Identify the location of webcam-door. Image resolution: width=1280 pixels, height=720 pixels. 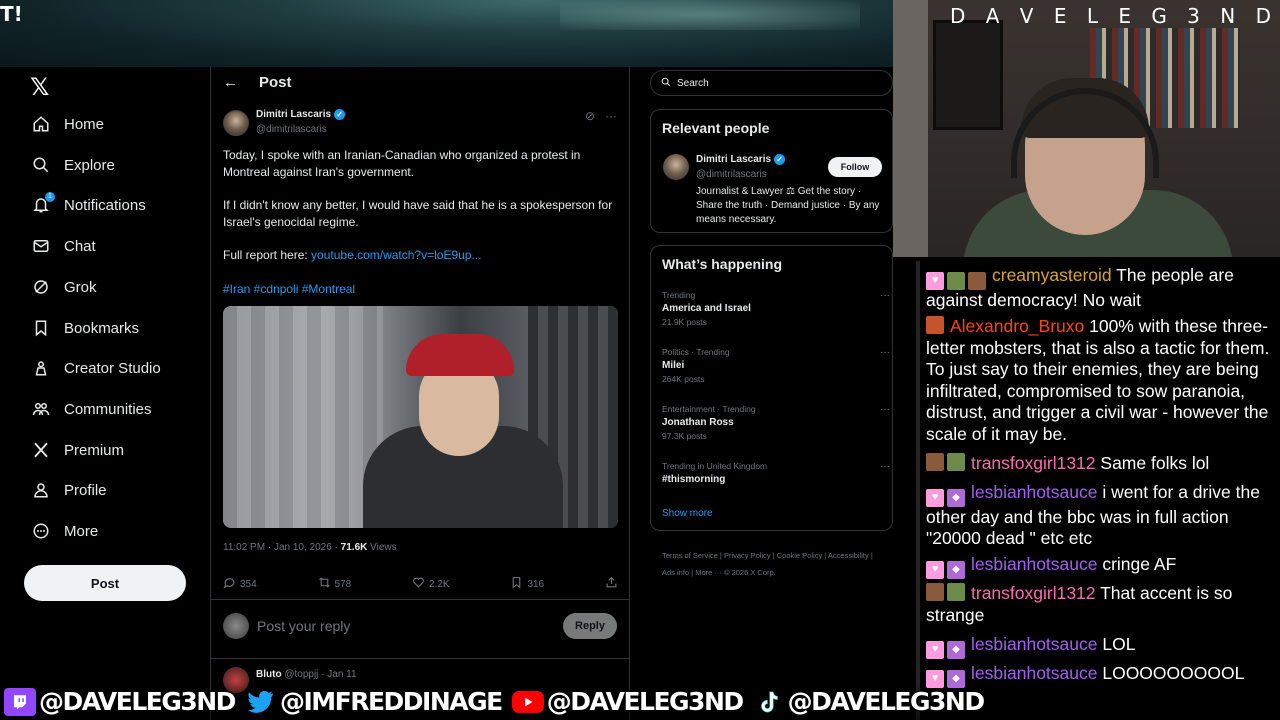
(910, 128).